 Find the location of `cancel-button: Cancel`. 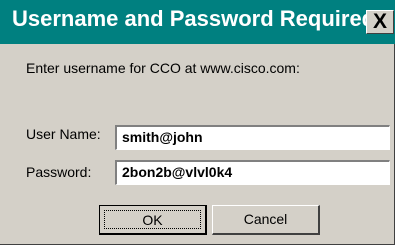

cancel-button: Cancel is located at coordinates (266, 220).